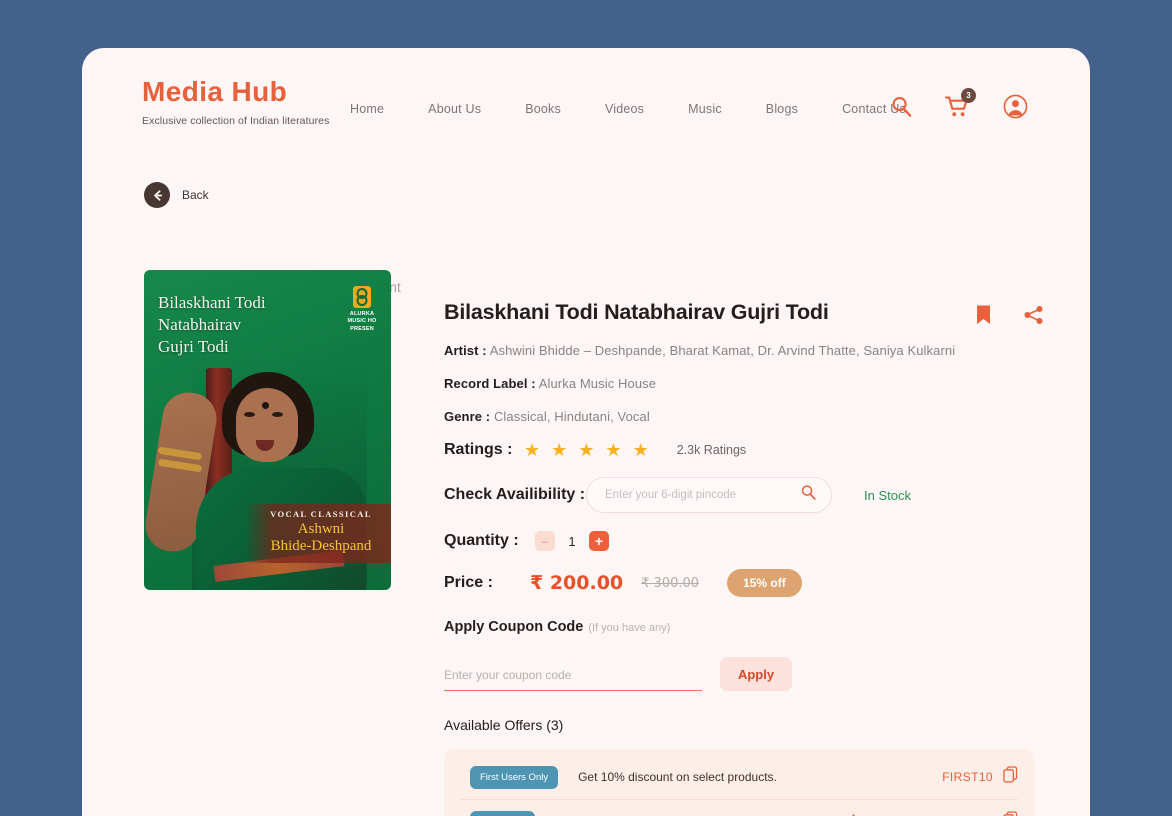 Image resolution: width=1172 pixels, height=816 pixels. What do you see at coordinates (514, 777) in the screenshot?
I see `offer-tag: First Users Only` at bounding box center [514, 777].